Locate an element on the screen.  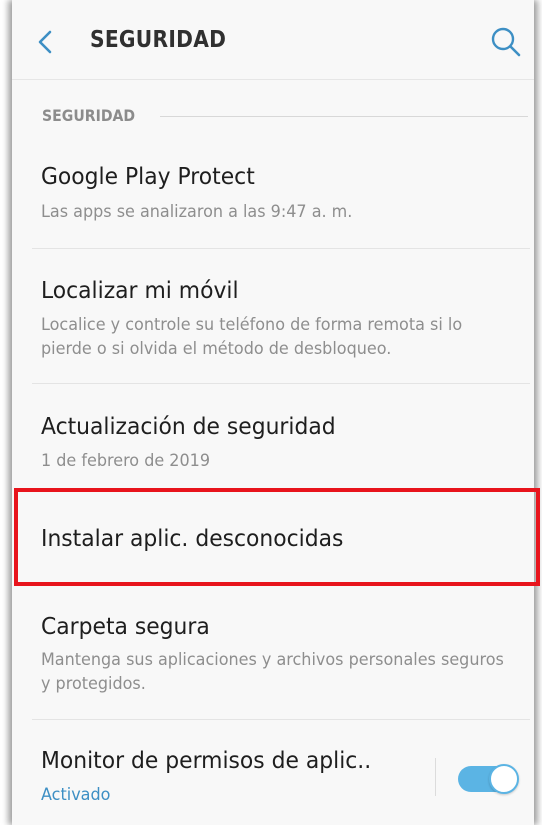
app-bar: SEGURIDAD is located at coordinates (273, 40).